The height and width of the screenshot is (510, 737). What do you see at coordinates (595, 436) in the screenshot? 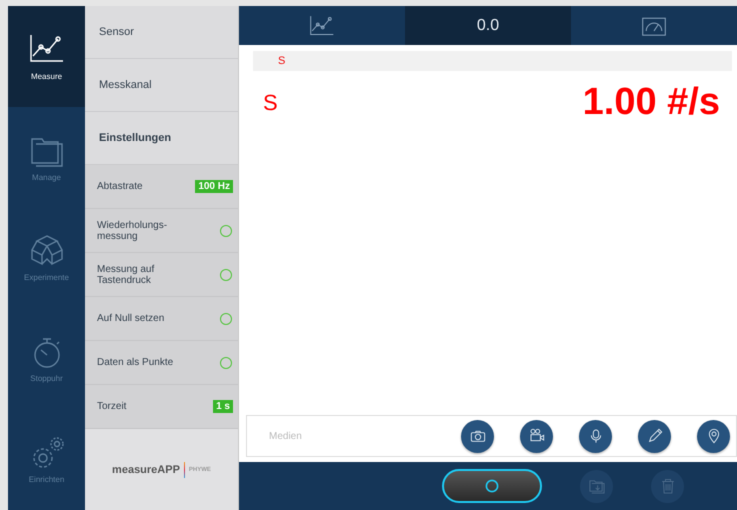
I see `microphone-button` at bounding box center [595, 436].